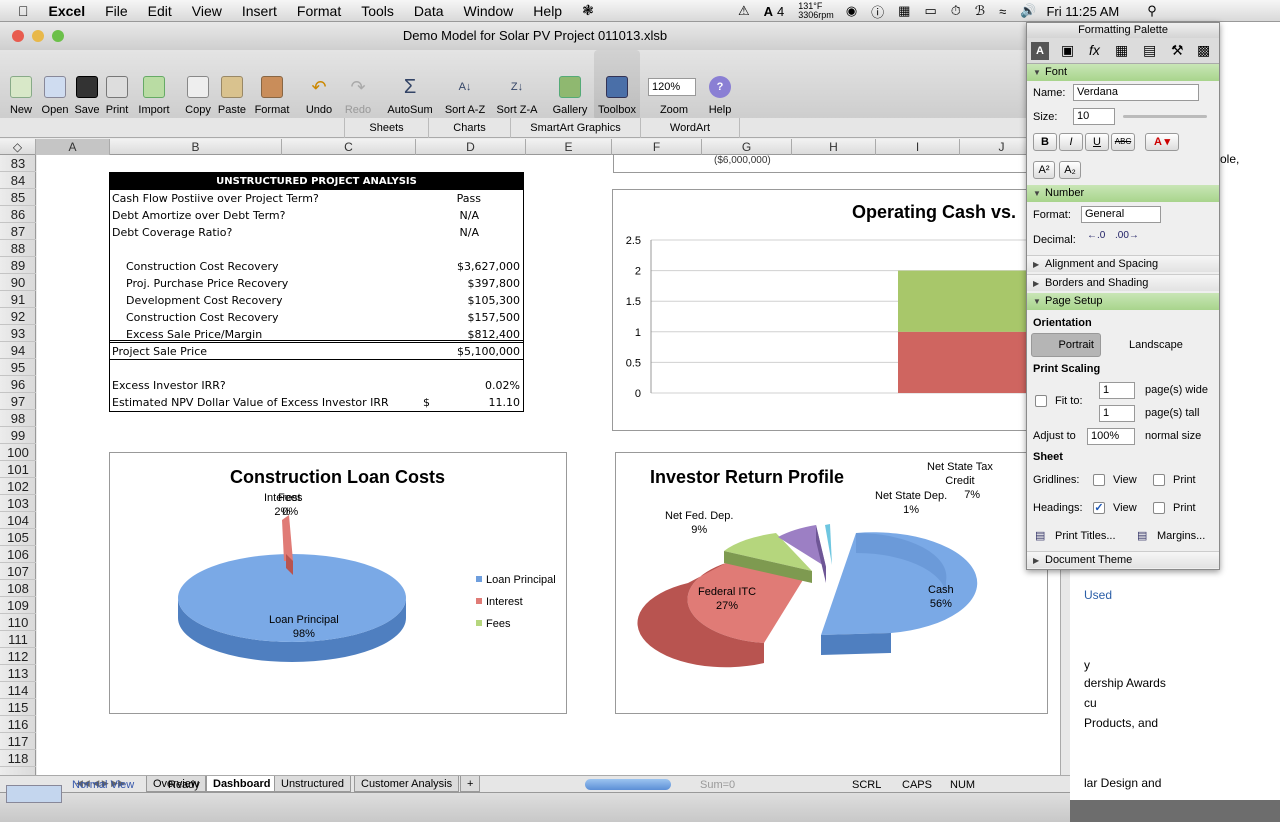 Image resolution: width=1280 pixels, height=822 pixels. Describe the element at coordinates (1152, 11) in the screenshot. I see `spotlight-icon: ⚲` at that location.